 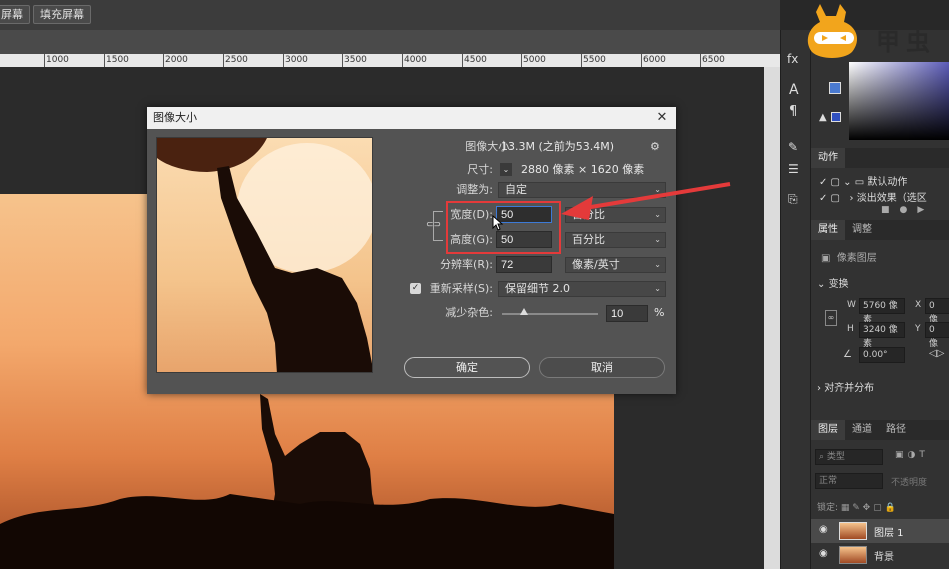 I want to click on web-safe-swatch, so click(x=836, y=117).